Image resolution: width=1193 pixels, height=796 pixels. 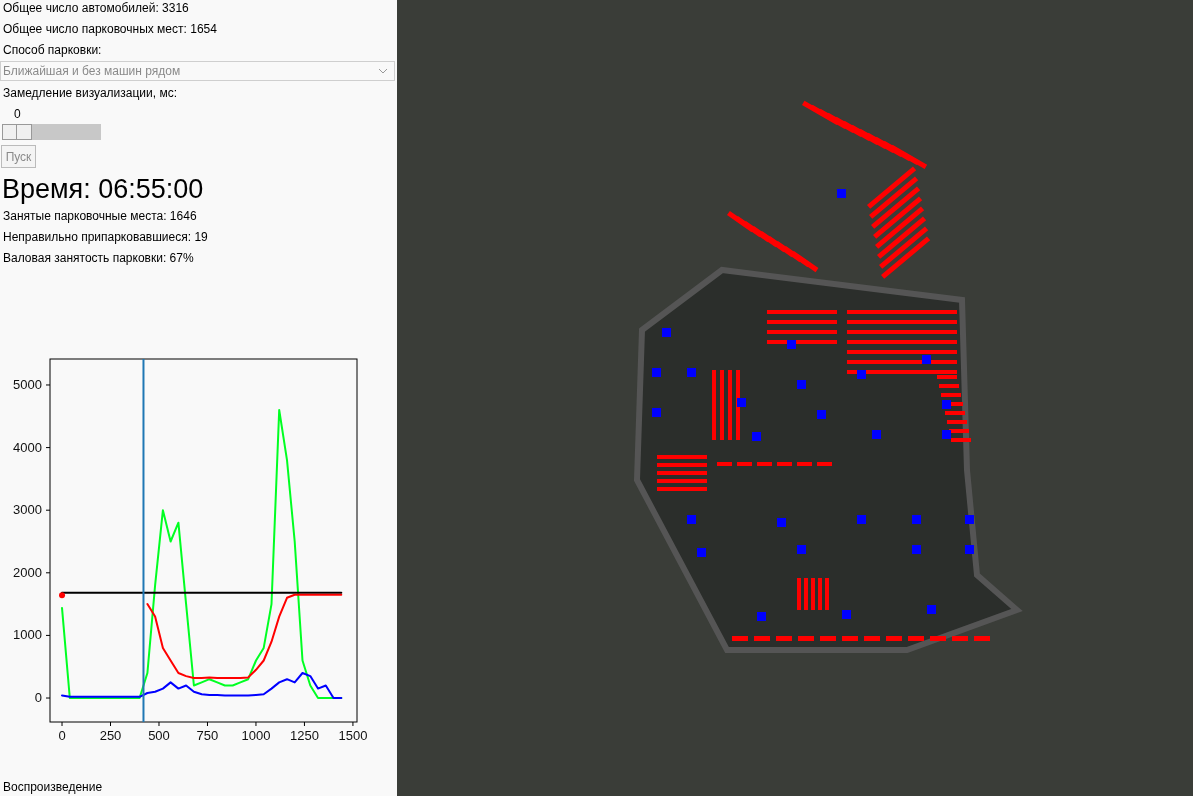 I want to click on x-tick-label: 1000, so click(x=256, y=735).